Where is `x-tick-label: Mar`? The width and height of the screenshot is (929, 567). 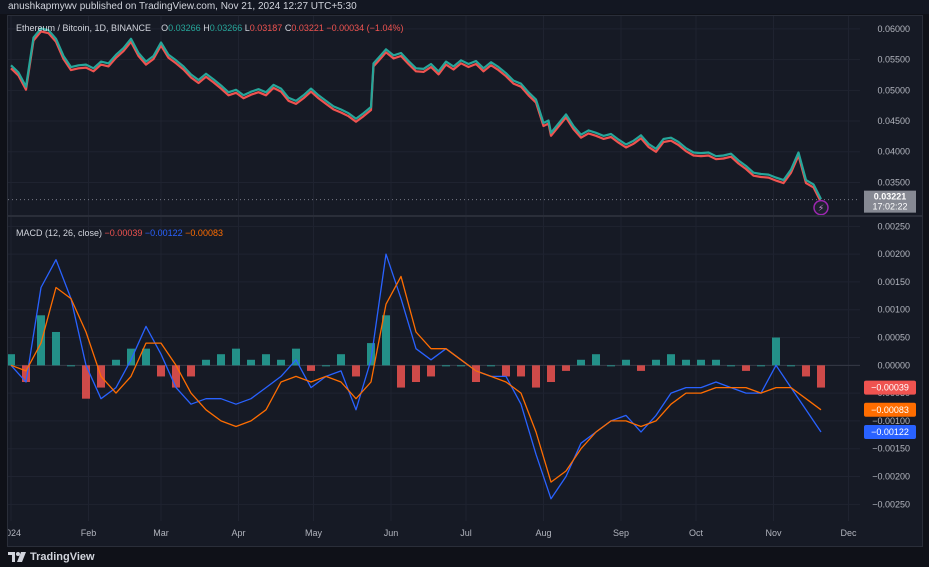 x-tick-label: Mar is located at coordinates (161, 533).